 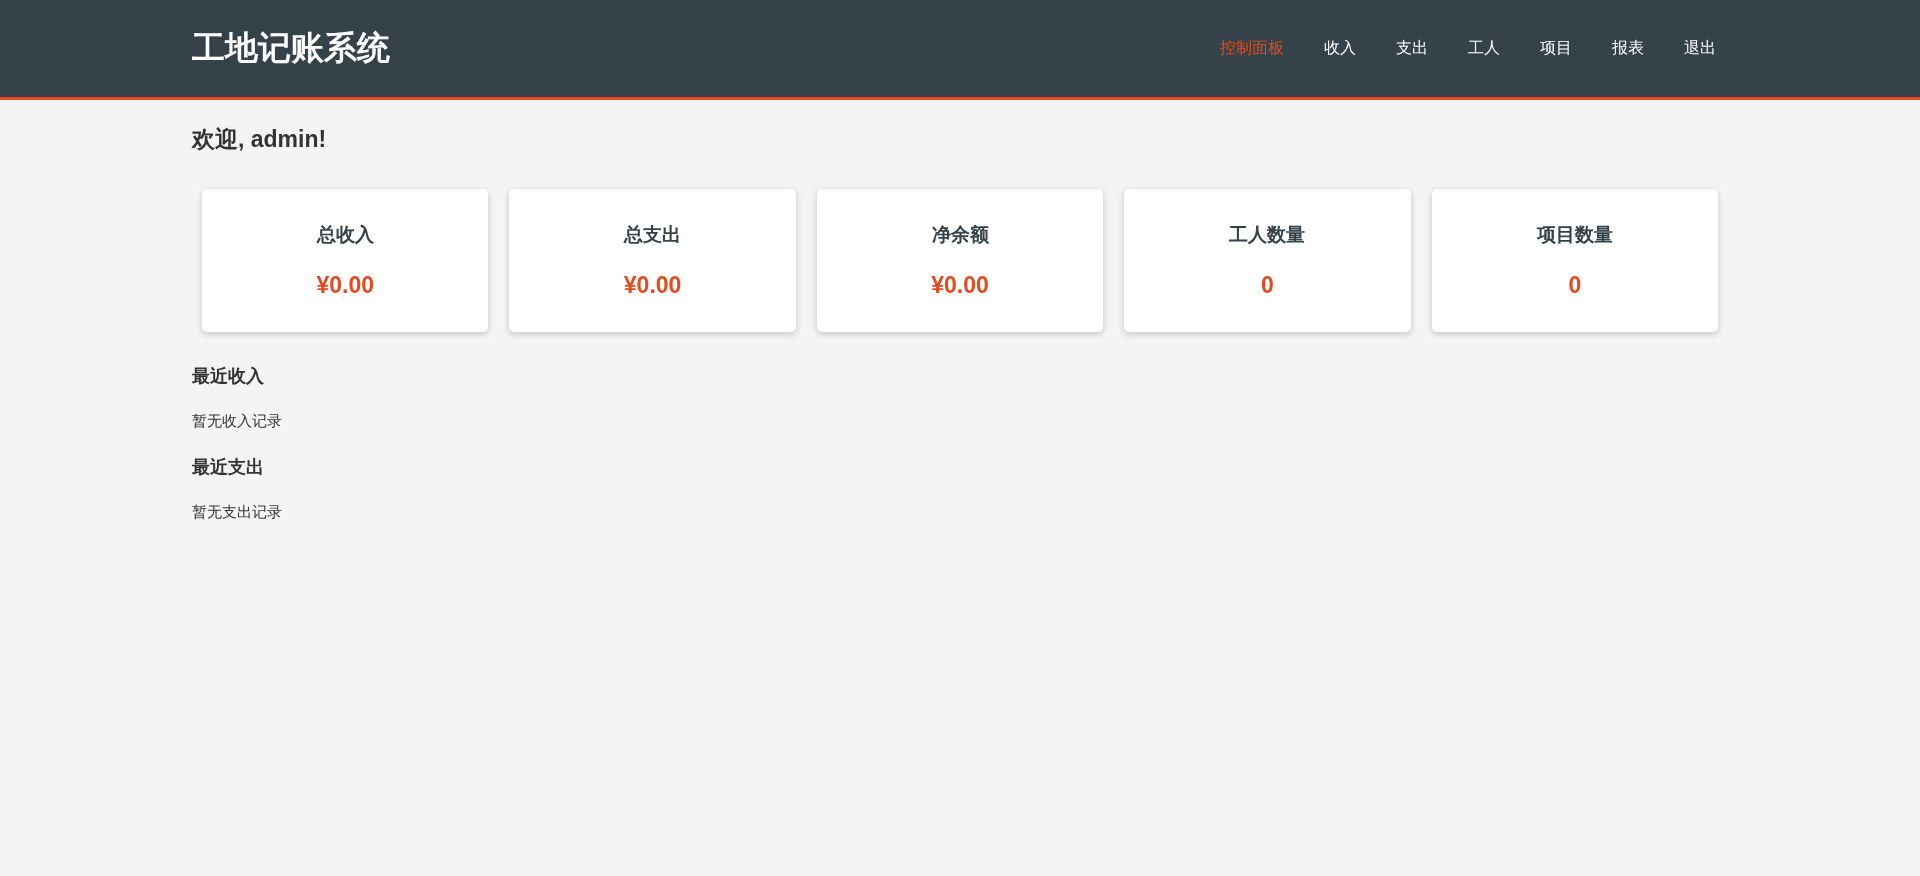 I want to click on welcome-heading: 欢迎, admin!, so click(x=260, y=139).